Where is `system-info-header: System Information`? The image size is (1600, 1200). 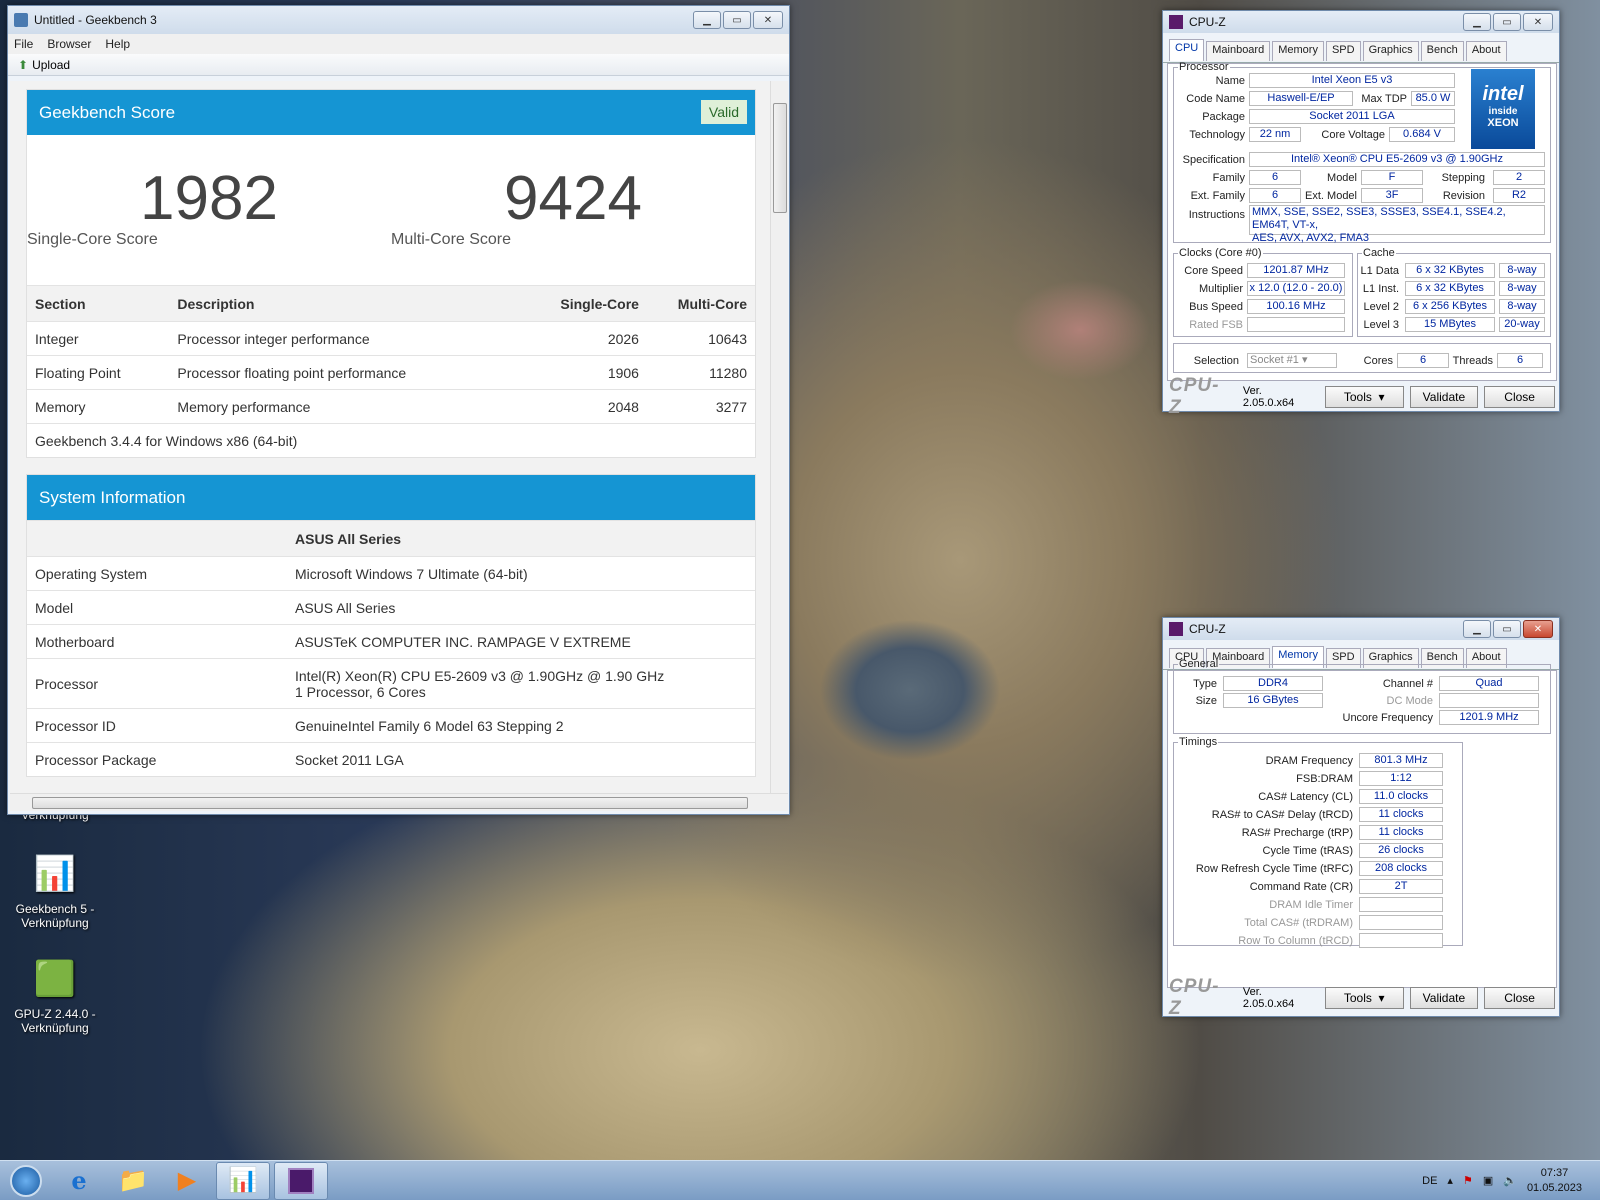
system-info-header: System Information is located at coordinates (391, 497).